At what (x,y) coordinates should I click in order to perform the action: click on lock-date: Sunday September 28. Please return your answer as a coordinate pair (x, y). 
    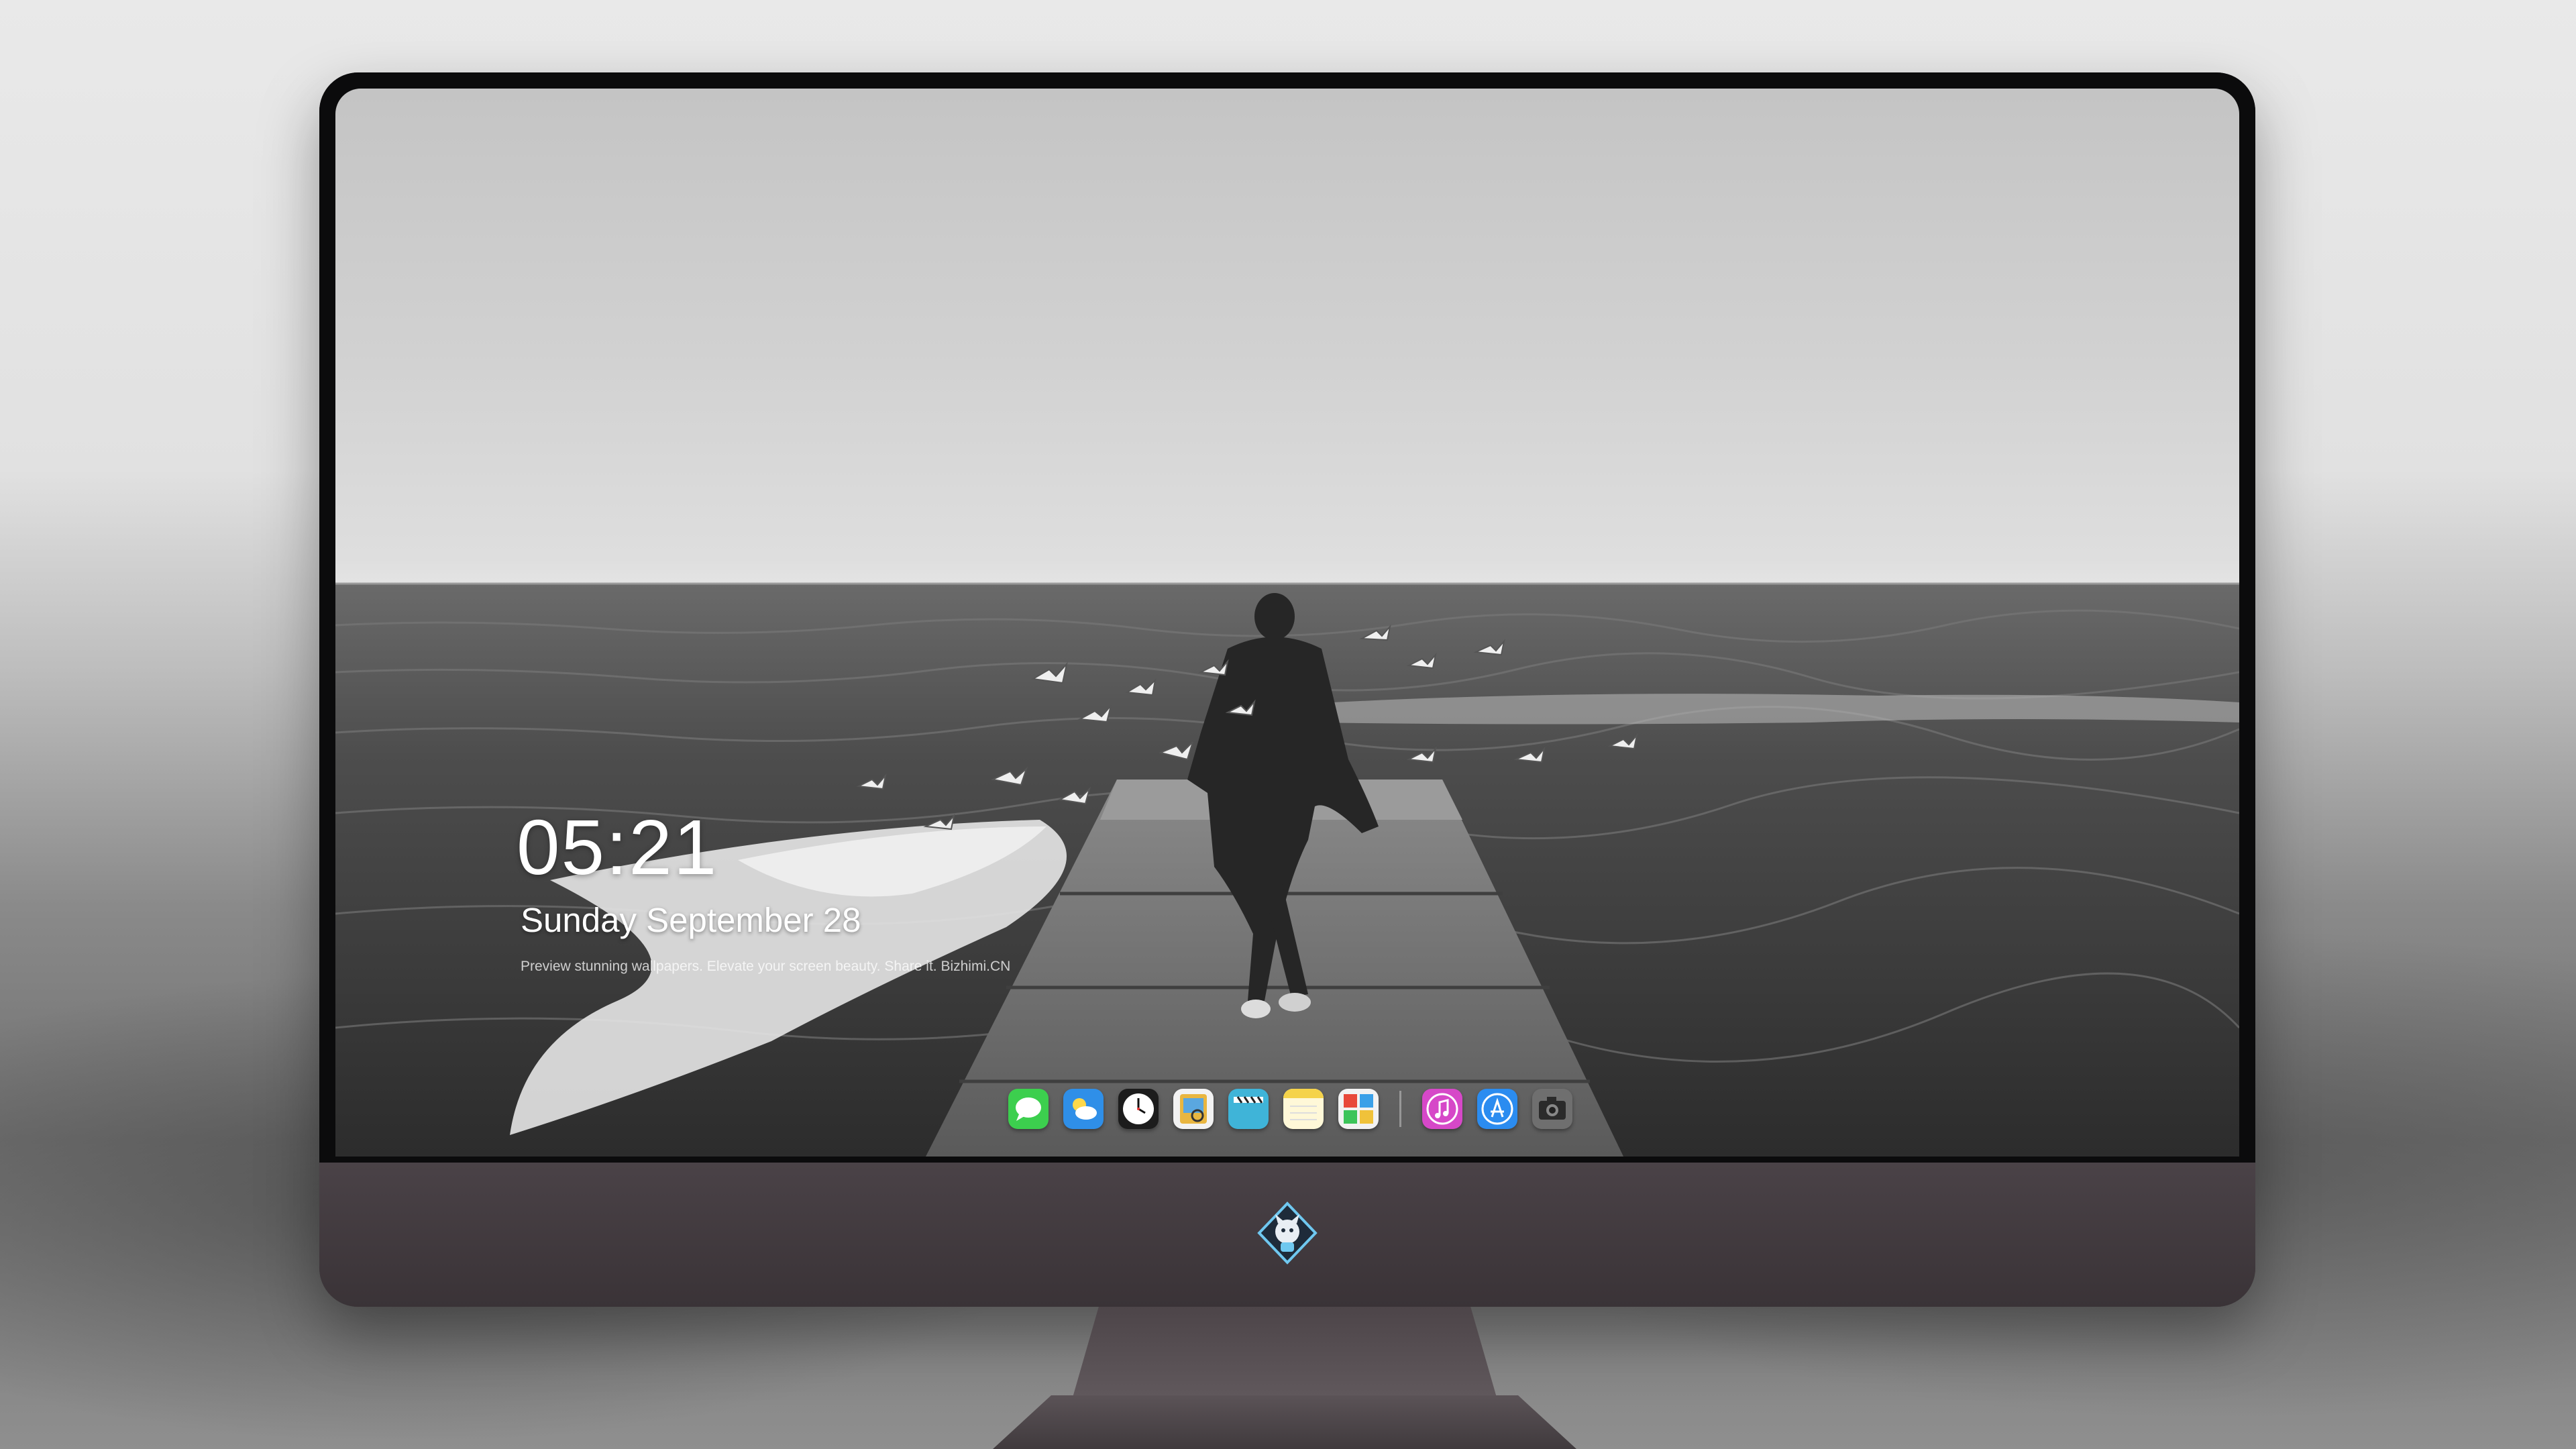
    Looking at the image, I should click on (691, 920).